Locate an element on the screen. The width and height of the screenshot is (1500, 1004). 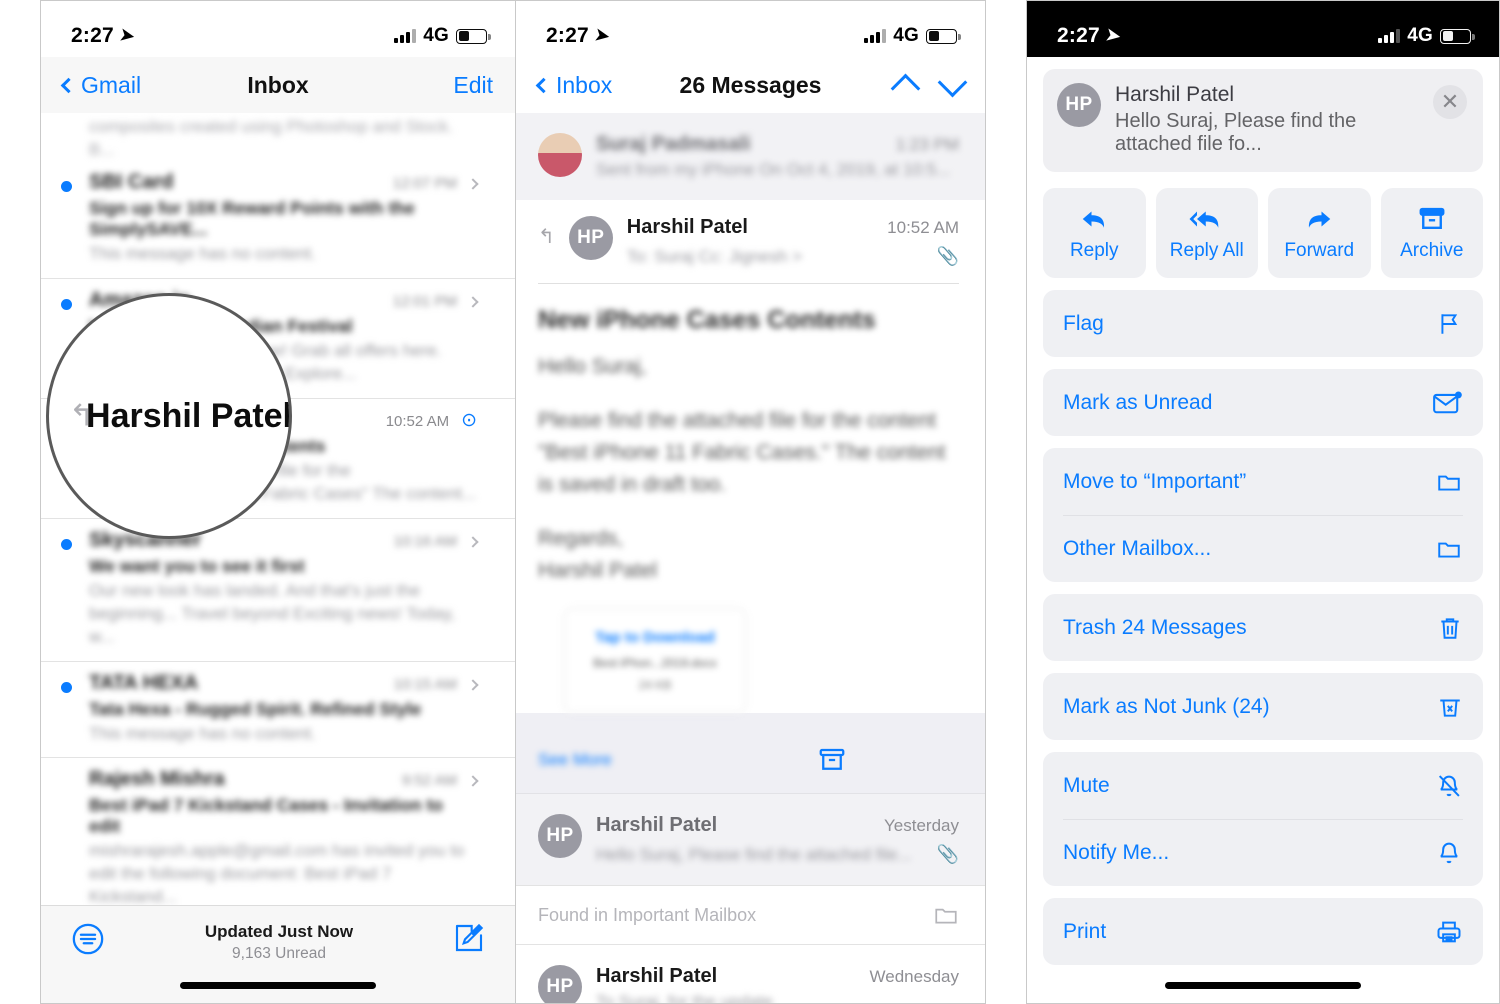
unread-dot is located at coordinates (66, 544).